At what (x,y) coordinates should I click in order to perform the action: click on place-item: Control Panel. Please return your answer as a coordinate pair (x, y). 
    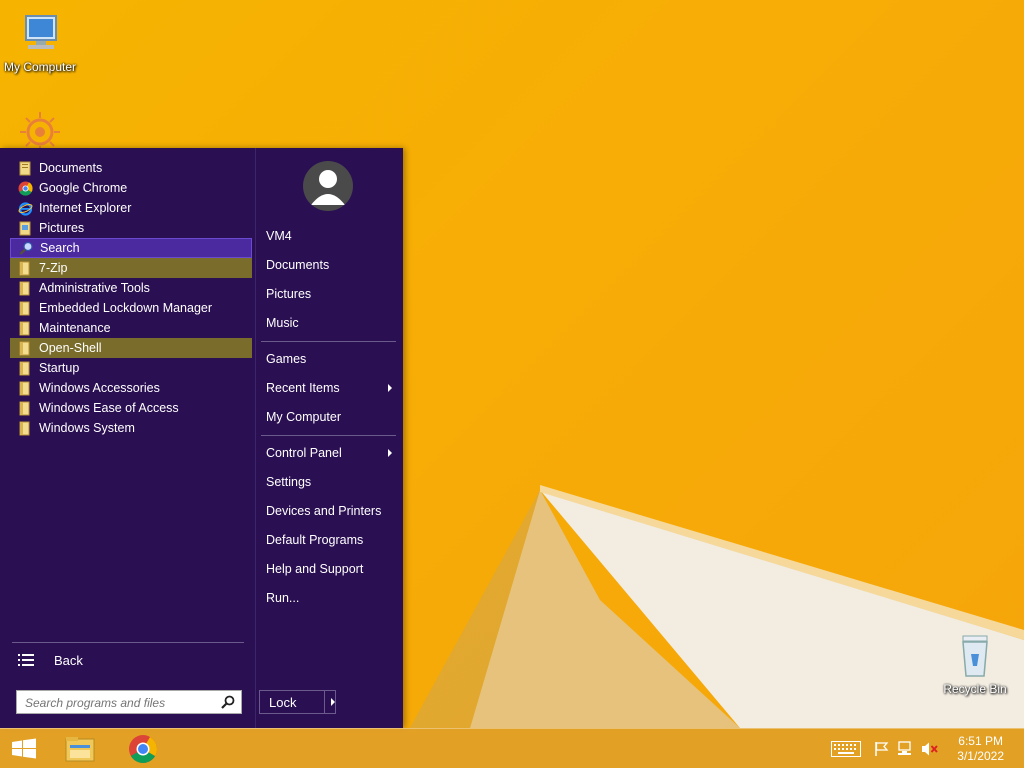
    Looking at the image, I should click on (332, 453).